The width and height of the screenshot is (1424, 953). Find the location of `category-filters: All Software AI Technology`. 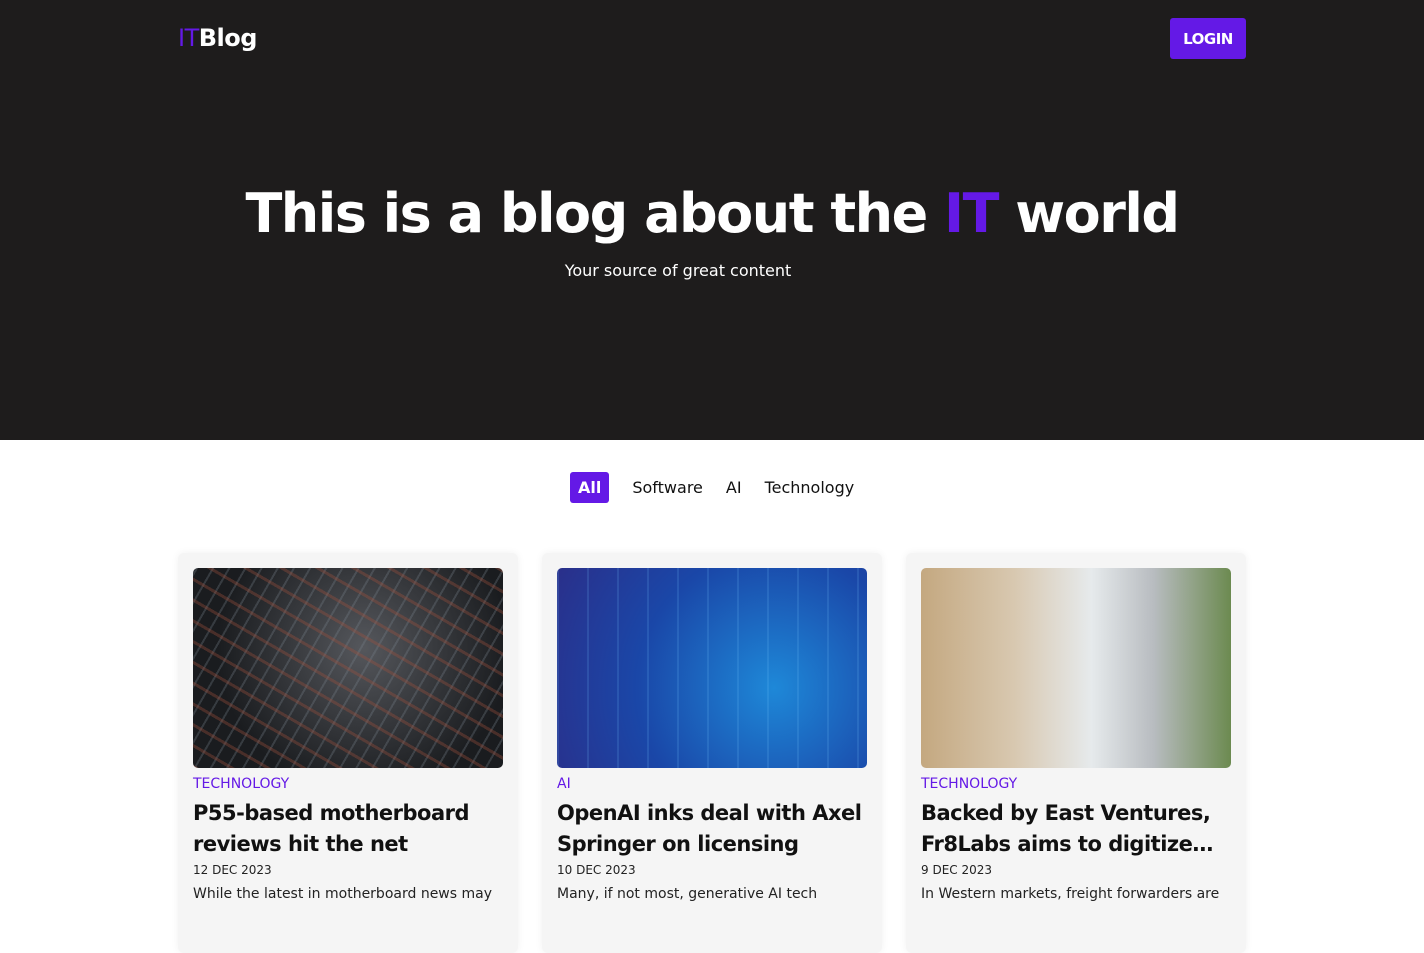

category-filters: All Software AI Technology is located at coordinates (719, 487).